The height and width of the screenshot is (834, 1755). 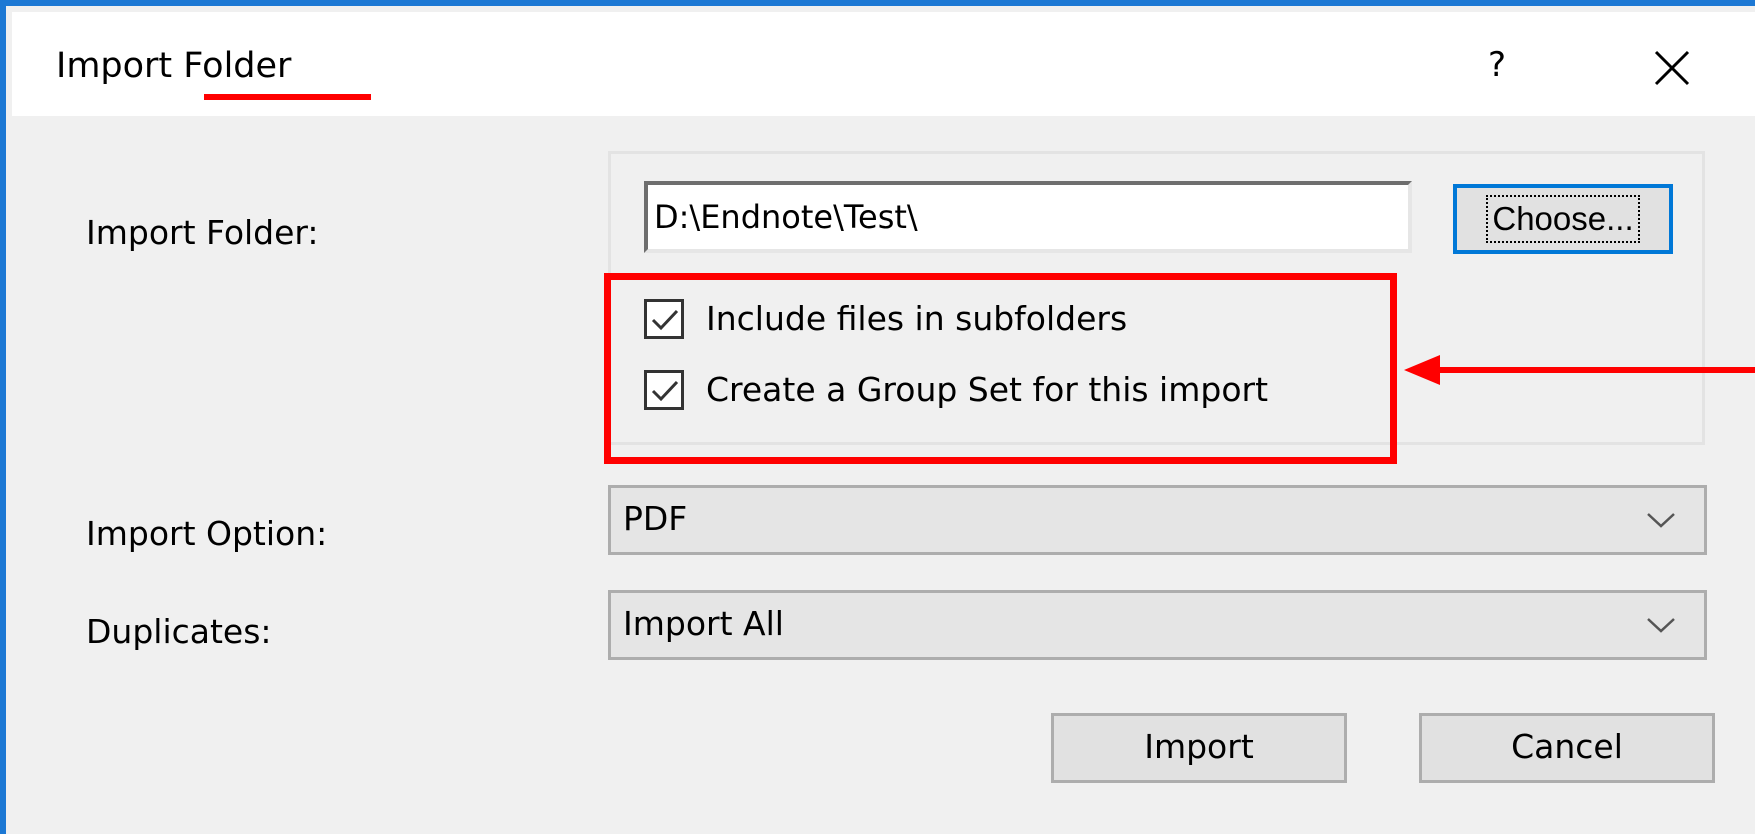 What do you see at coordinates (1497, 65) in the screenshot?
I see `help-button: ?` at bounding box center [1497, 65].